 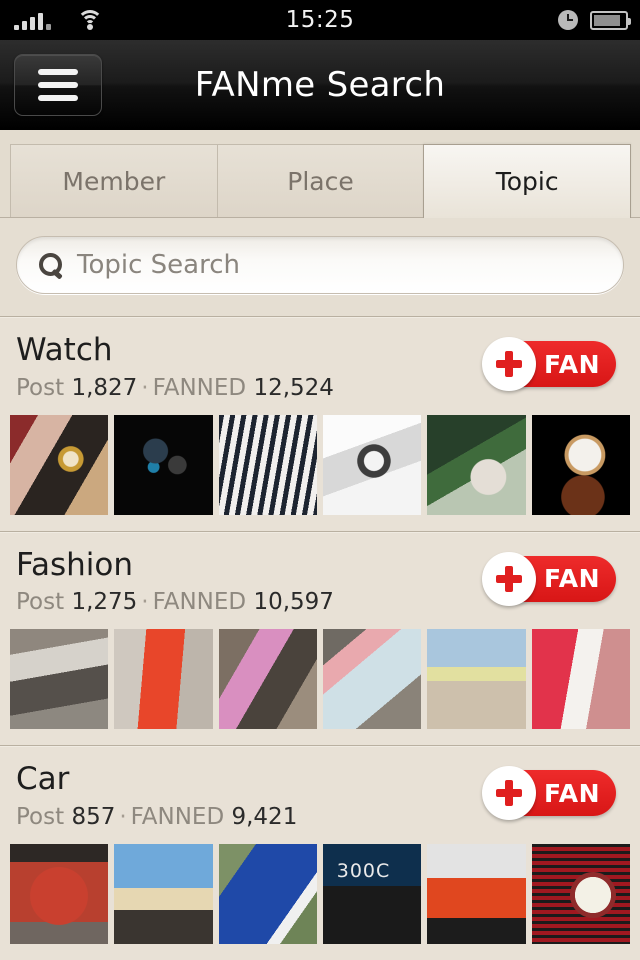 I want to click on thumb-orange-coat, so click(x=163, y=679).